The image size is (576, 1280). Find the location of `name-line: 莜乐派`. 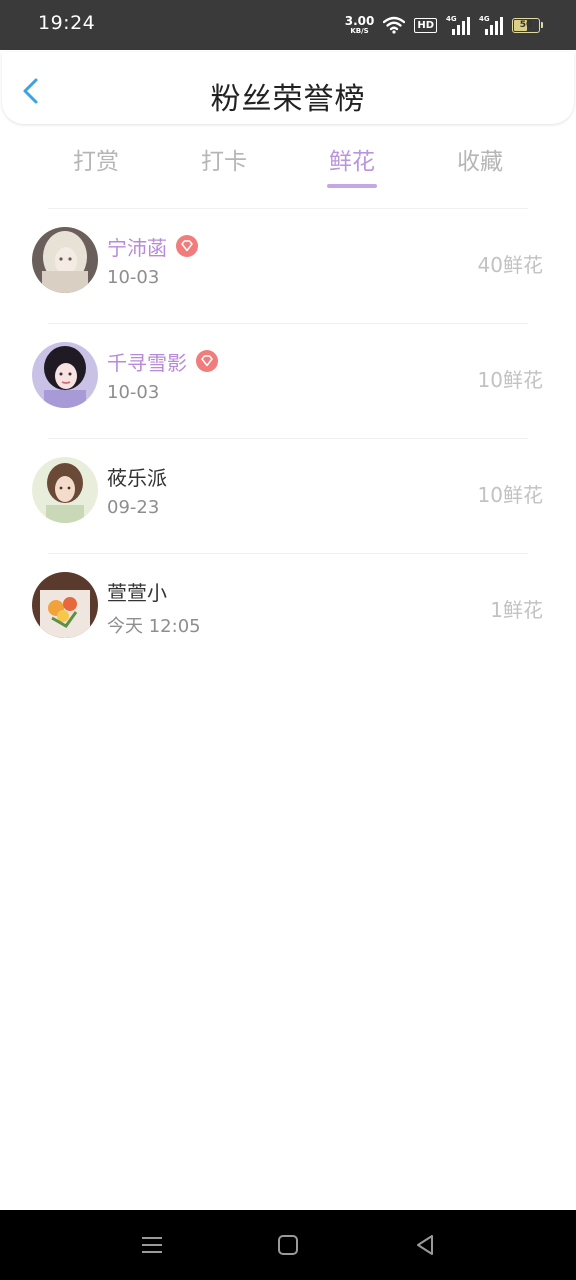

name-line: 莜乐派 is located at coordinates (137, 476).